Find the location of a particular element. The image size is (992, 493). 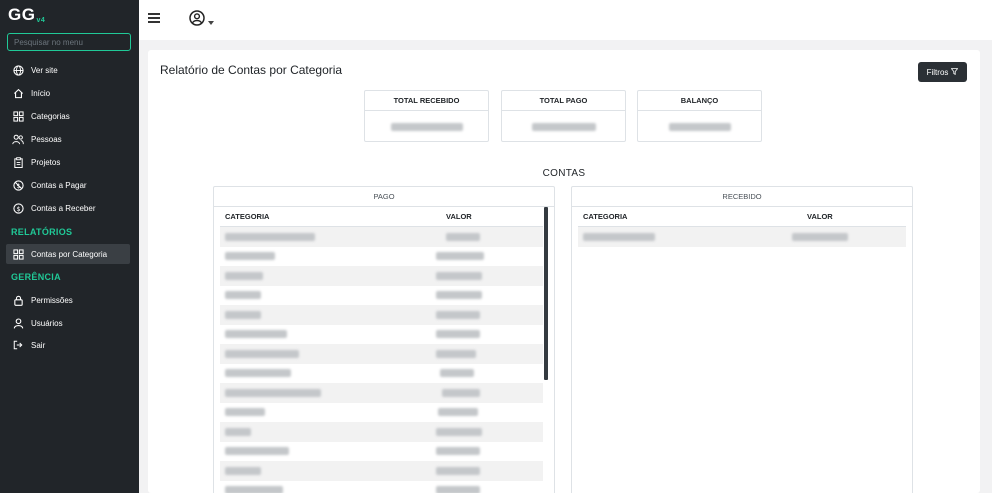

no-money-icon: $ is located at coordinates (18, 185).